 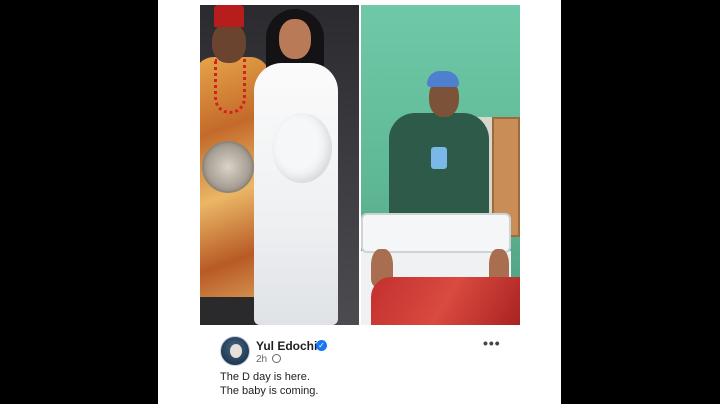 I want to click on author-avatar, so click(x=235, y=351).